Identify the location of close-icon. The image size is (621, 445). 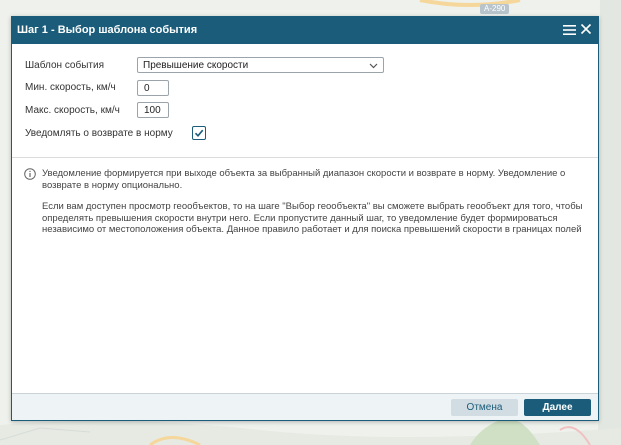
(586, 29).